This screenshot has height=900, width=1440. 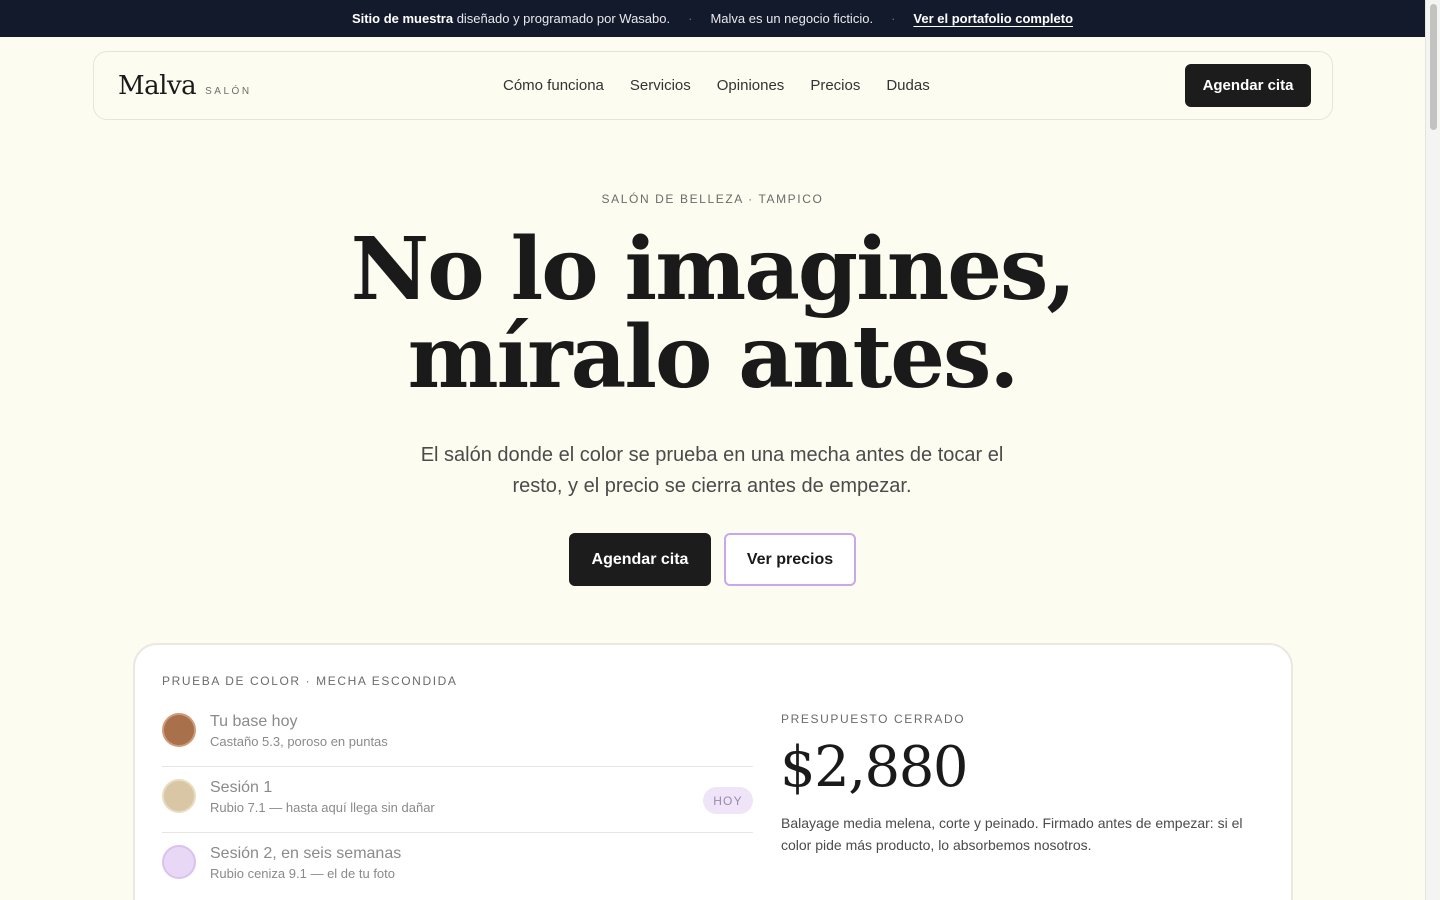 What do you see at coordinates (640, 559) in the screenshot?
I see `hero-book-button: Agendar cita` at bounding box center [640, 559].